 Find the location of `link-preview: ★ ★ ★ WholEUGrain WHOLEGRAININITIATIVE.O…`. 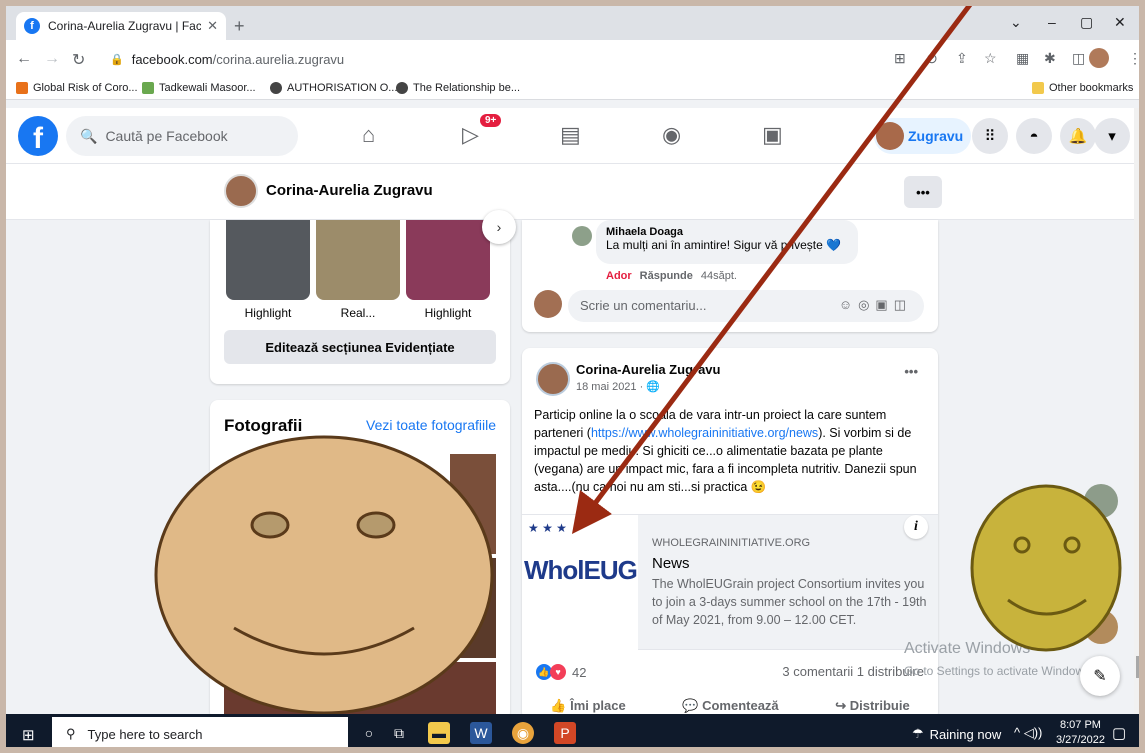

link-preview: ★ ★ ★ WholEUGrain WHOLEGRAININITIATIVE.O… is located at coordinates (730, 582).